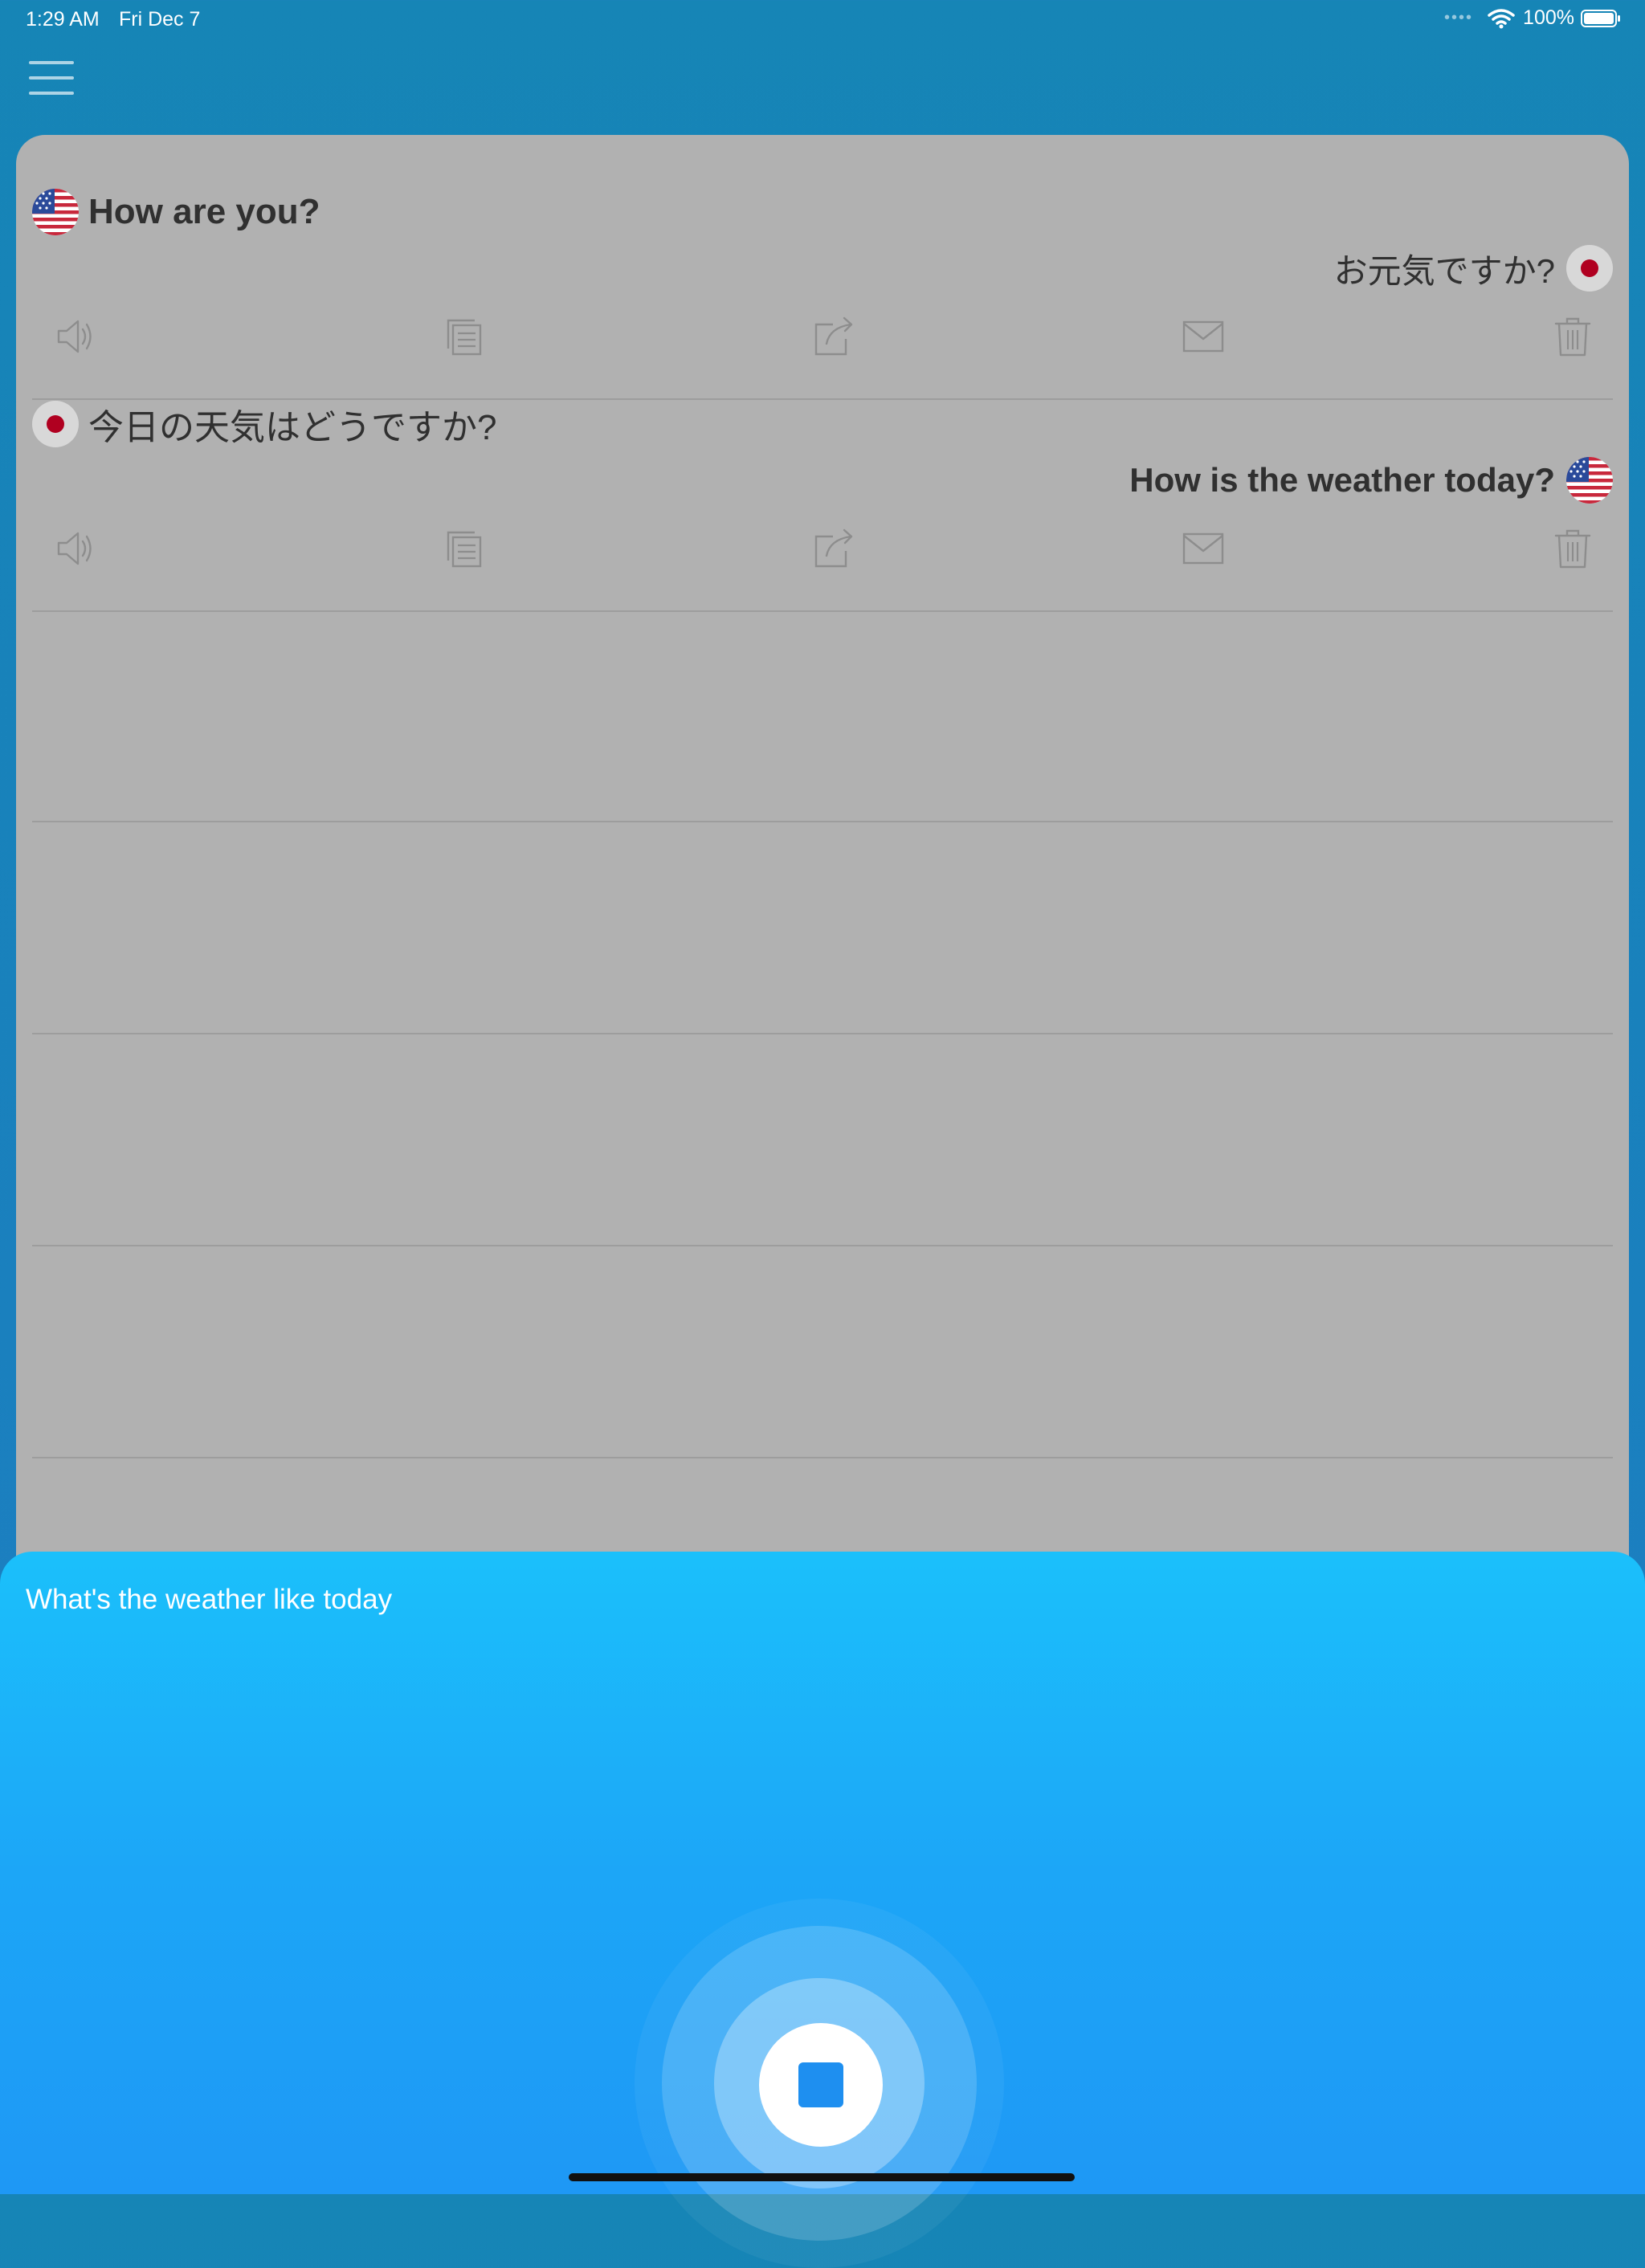 Image resolution: width=1645 pixels, height=2268 pixels. Describe the element at coordinates (822, 293) in the screenshot. I see `conversation-entry: How are you? お元気ですか?` at that location.